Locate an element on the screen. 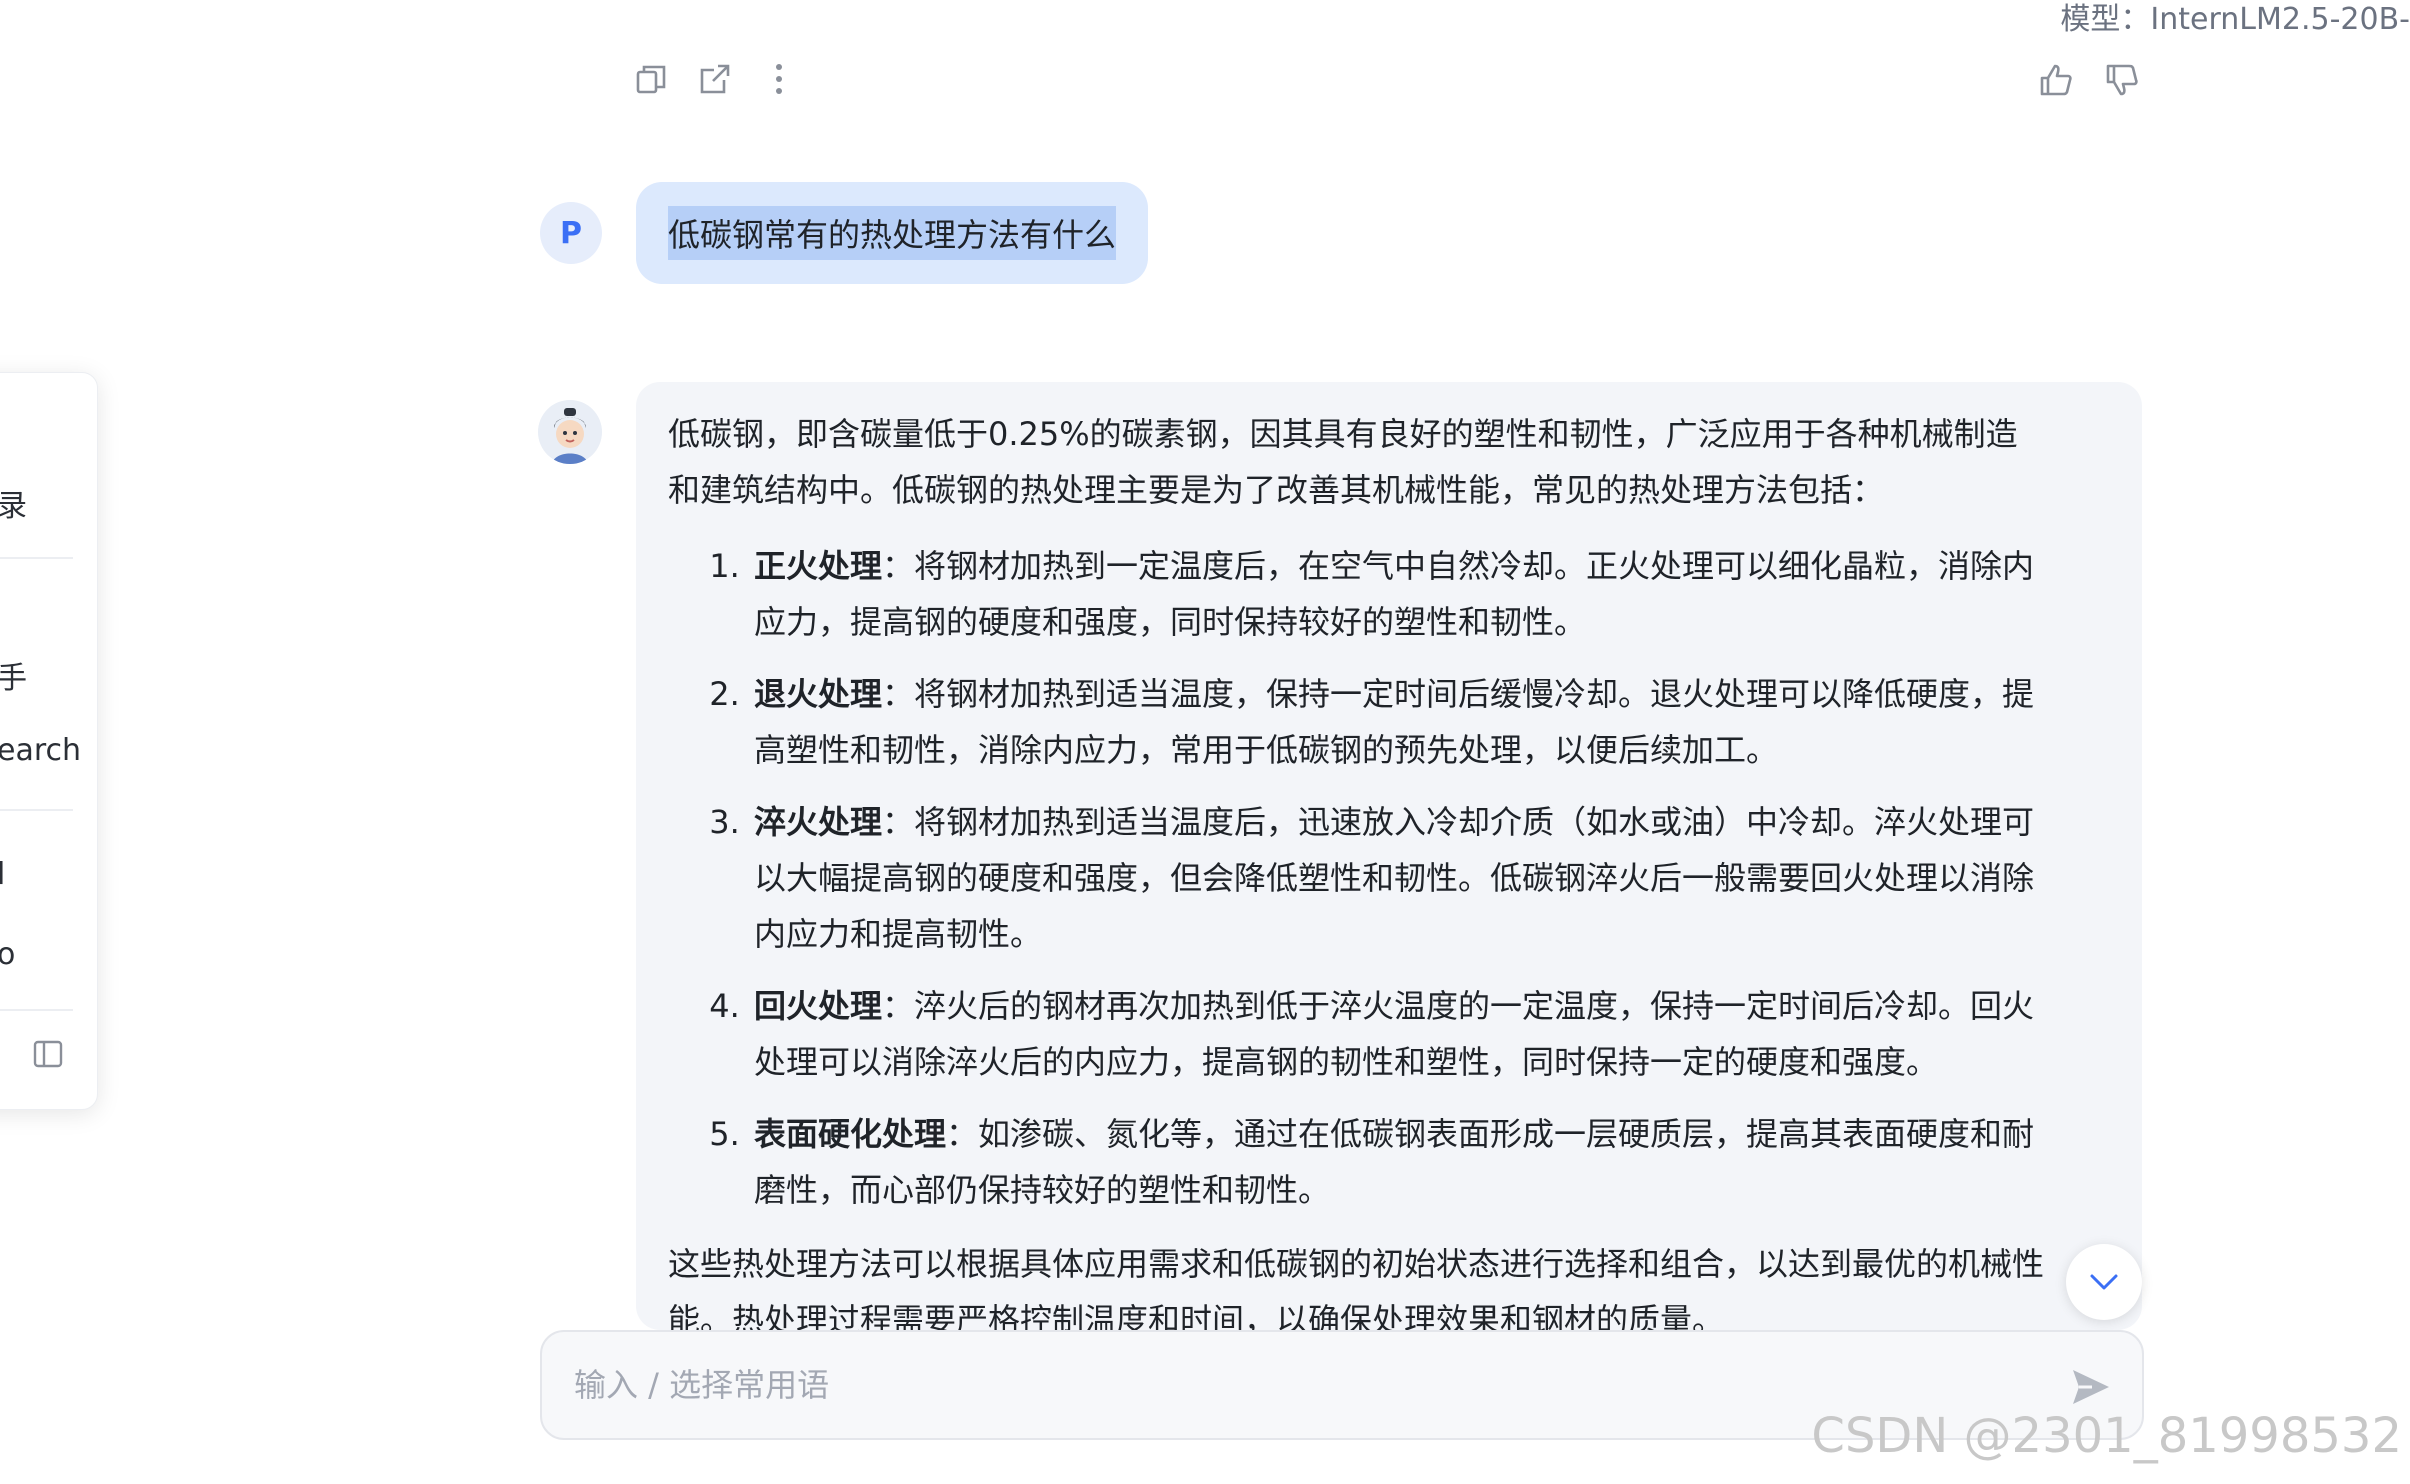 This screenshot has height=1484, width=2410. csdn-watermark: CSDN @2301_81998532 is located at coordinates (2106, 1436).